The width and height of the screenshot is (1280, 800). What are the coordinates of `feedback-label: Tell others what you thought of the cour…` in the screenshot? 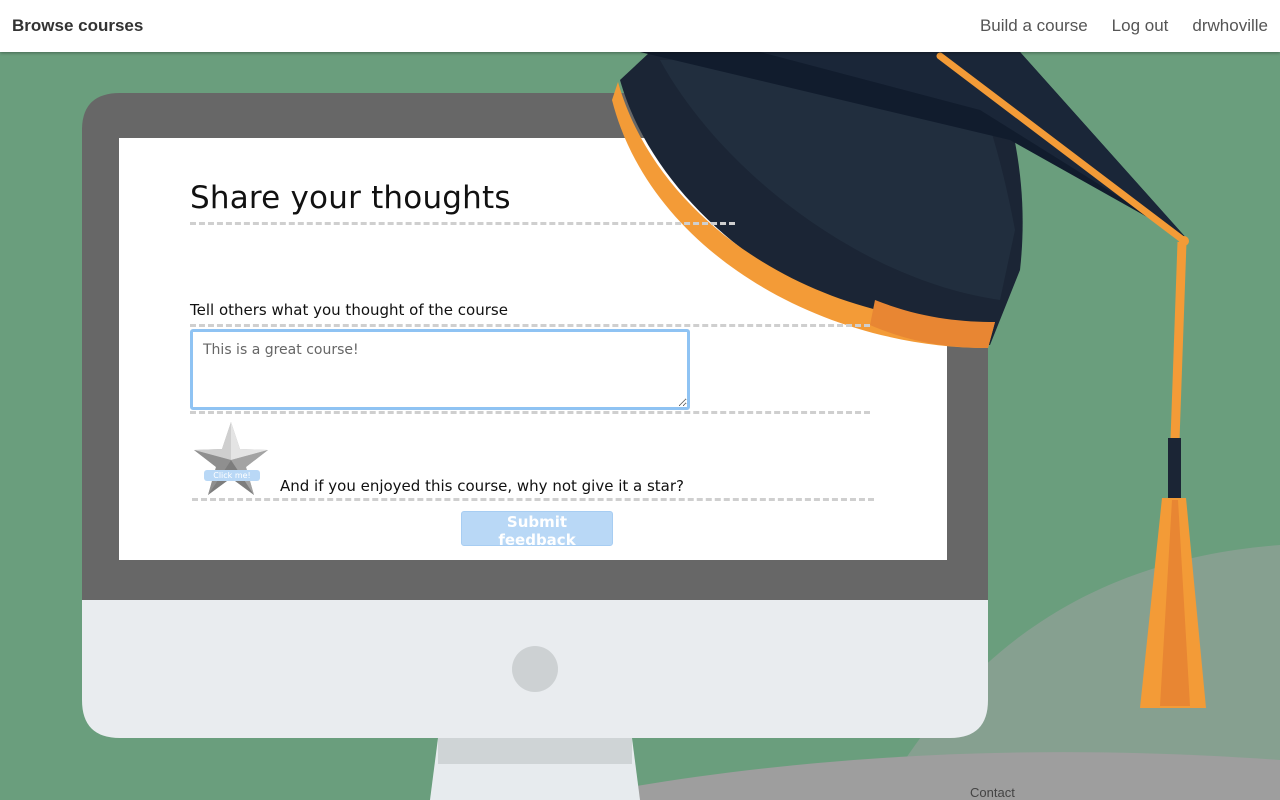 It's located at (349, 310).